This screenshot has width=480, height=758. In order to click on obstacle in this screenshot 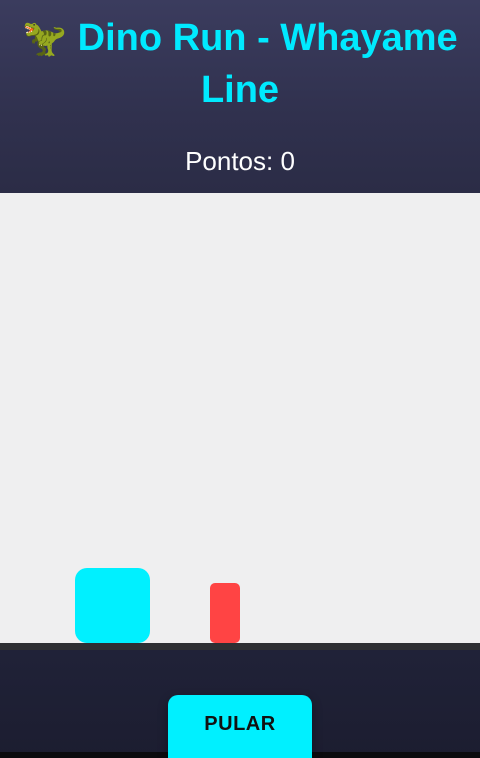, I will do `click(225, 613)`.